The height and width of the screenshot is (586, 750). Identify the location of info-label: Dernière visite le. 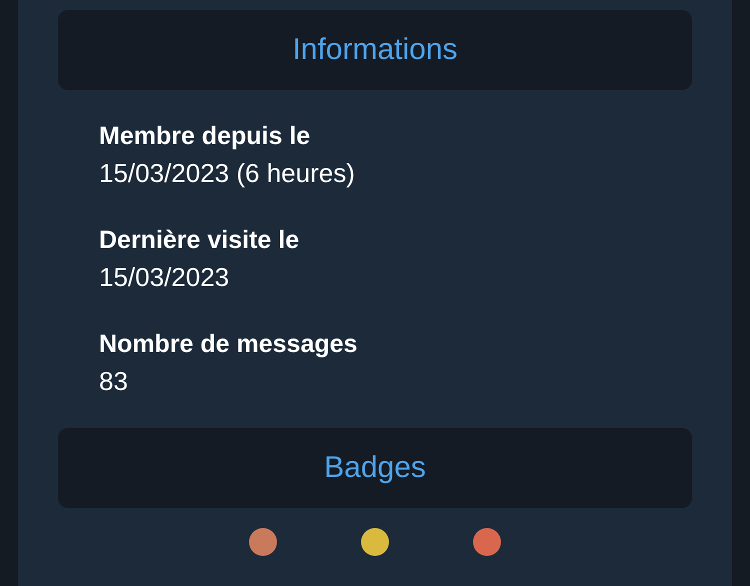
(199, 240).